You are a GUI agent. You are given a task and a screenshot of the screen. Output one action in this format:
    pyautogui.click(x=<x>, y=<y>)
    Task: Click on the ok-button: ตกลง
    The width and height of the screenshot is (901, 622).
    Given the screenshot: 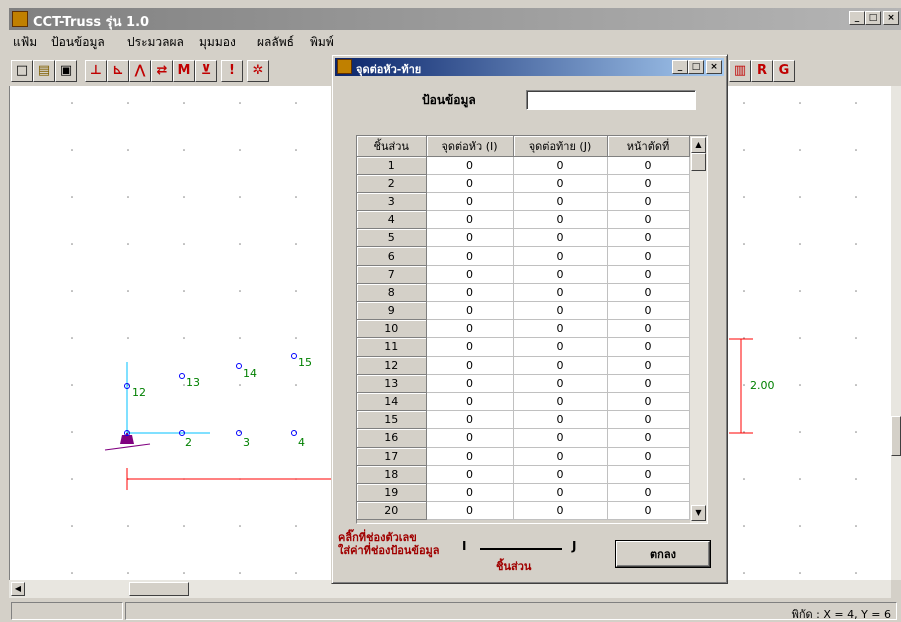 What is the action you would take?
    pyautogui.click(x=663, y=554)
    